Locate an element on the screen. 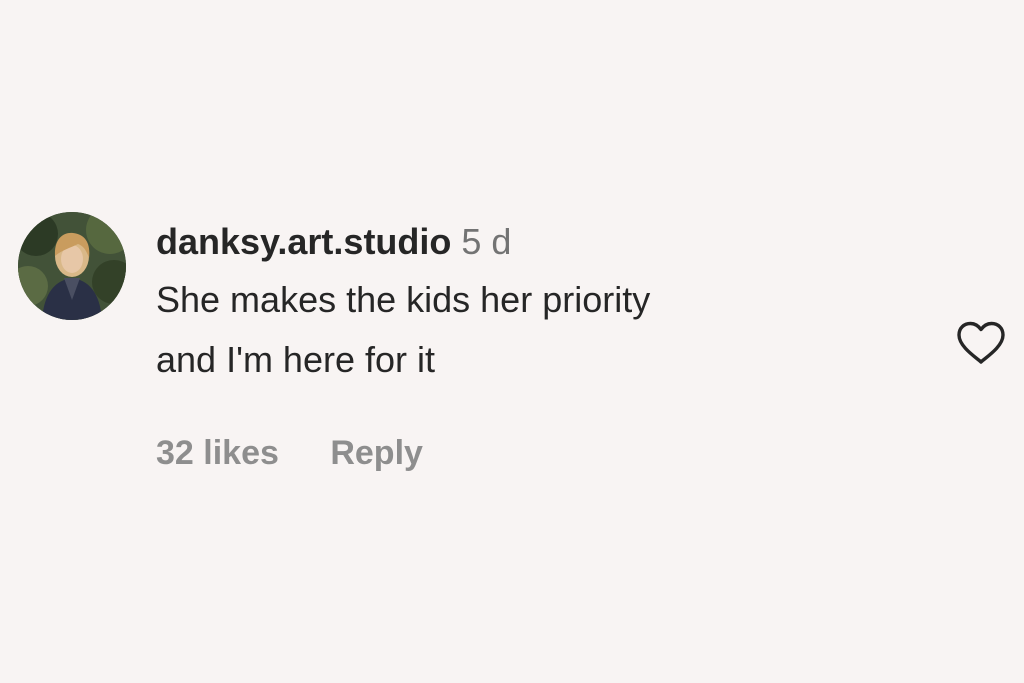  comment-text-line-2: and I'm here for it is located at coordinates (295, 359).